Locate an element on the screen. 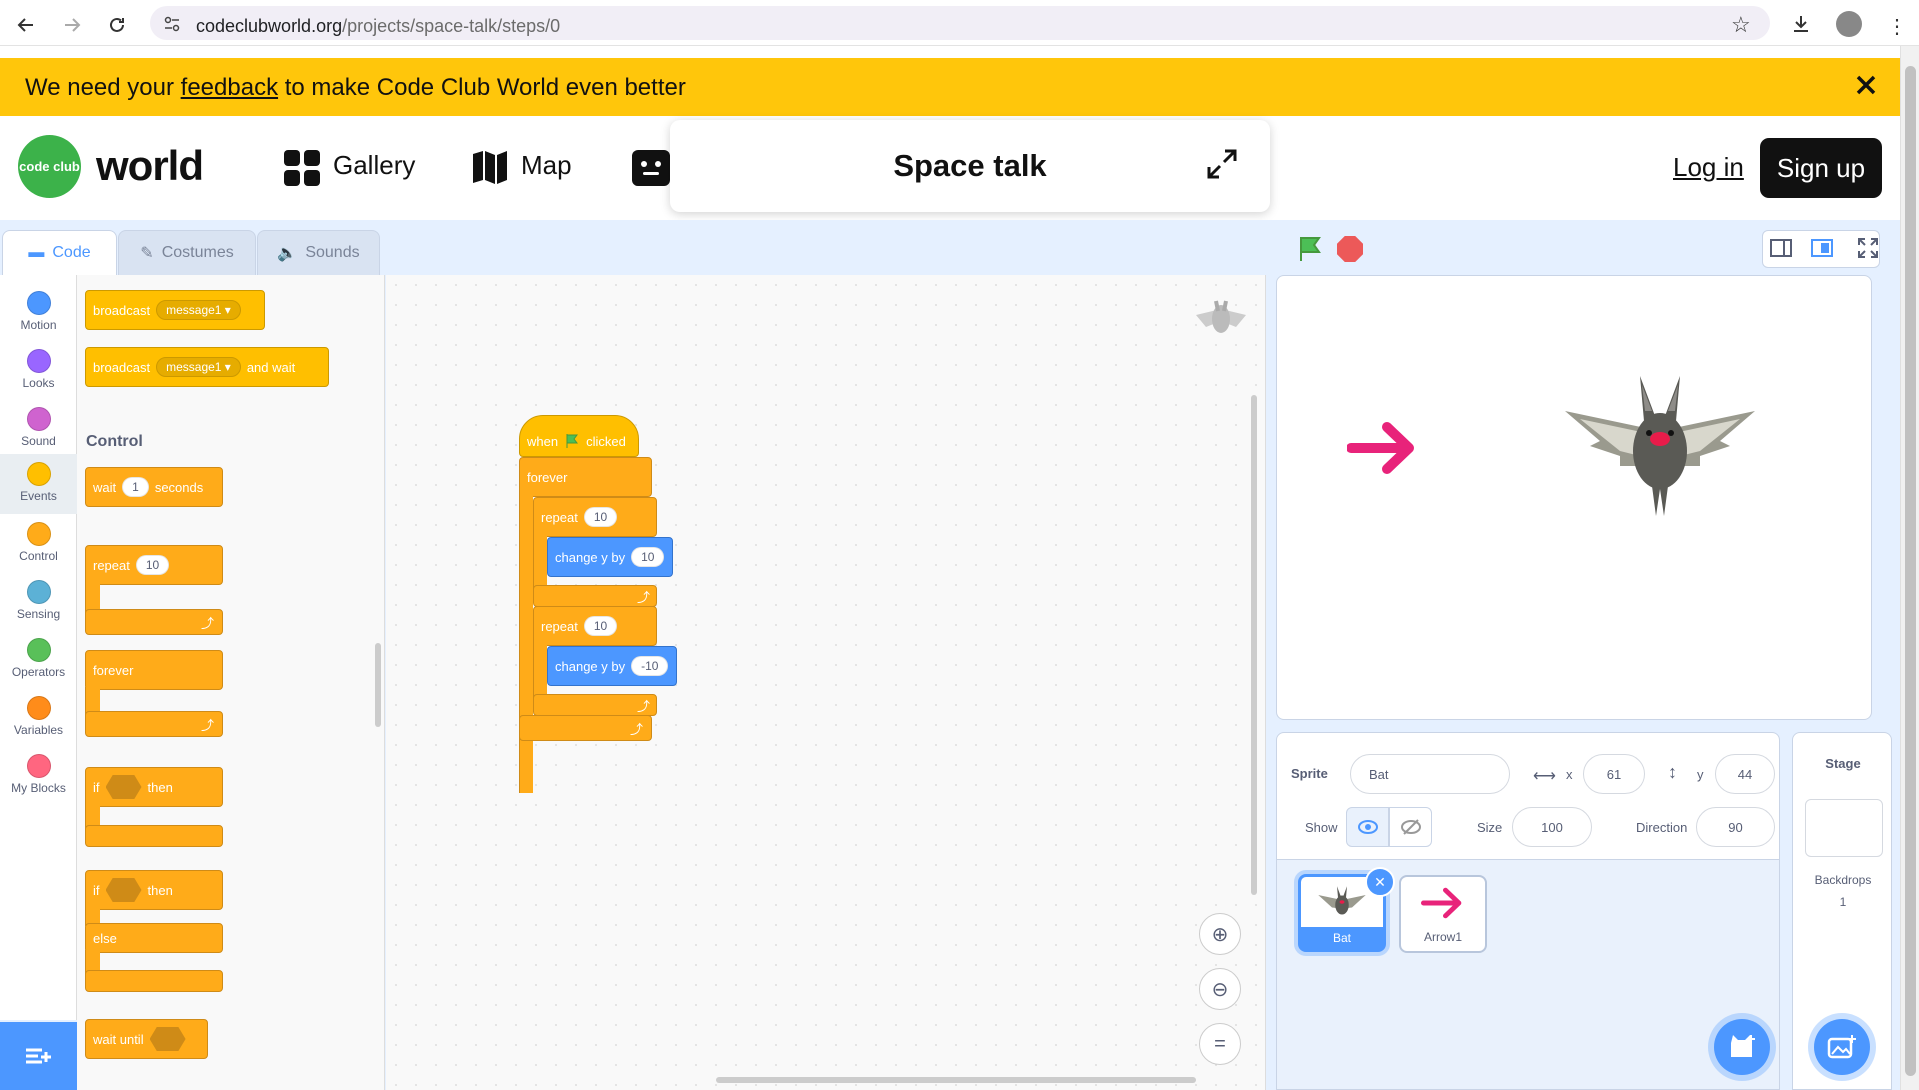 The image size is (1919, 1090). tab-code: ▬ Code is located at coordinates (59, 252).